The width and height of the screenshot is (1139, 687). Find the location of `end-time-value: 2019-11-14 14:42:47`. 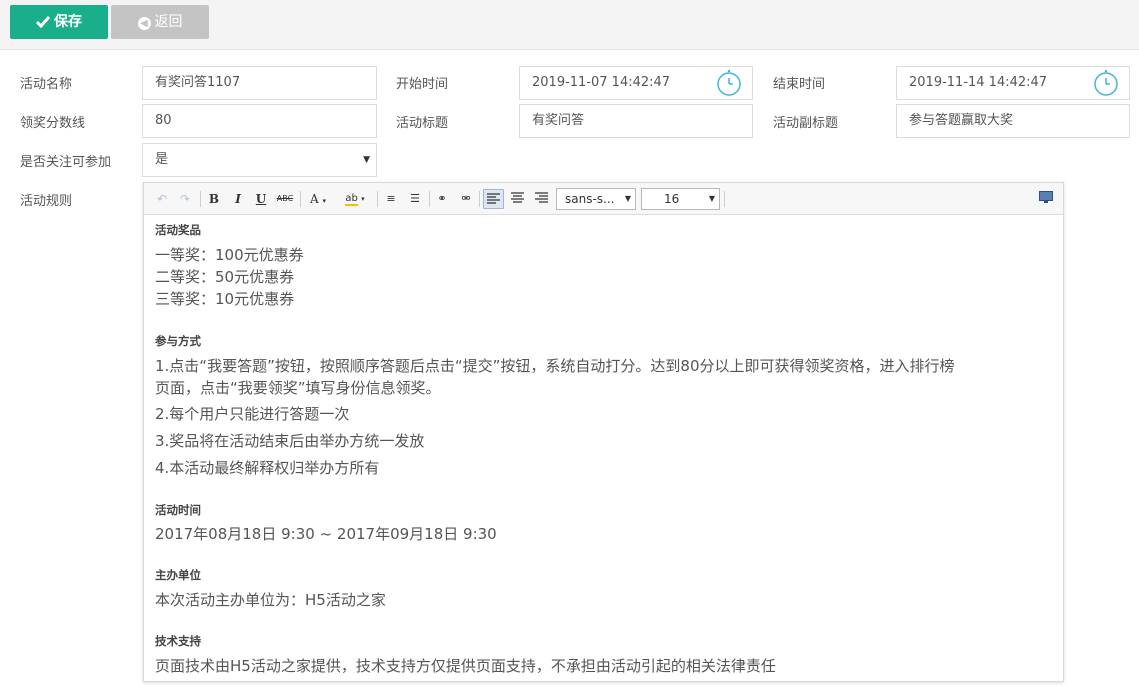

end-time-value: 2019-11-14 14:42:47 is located at coordinates (978, 82).